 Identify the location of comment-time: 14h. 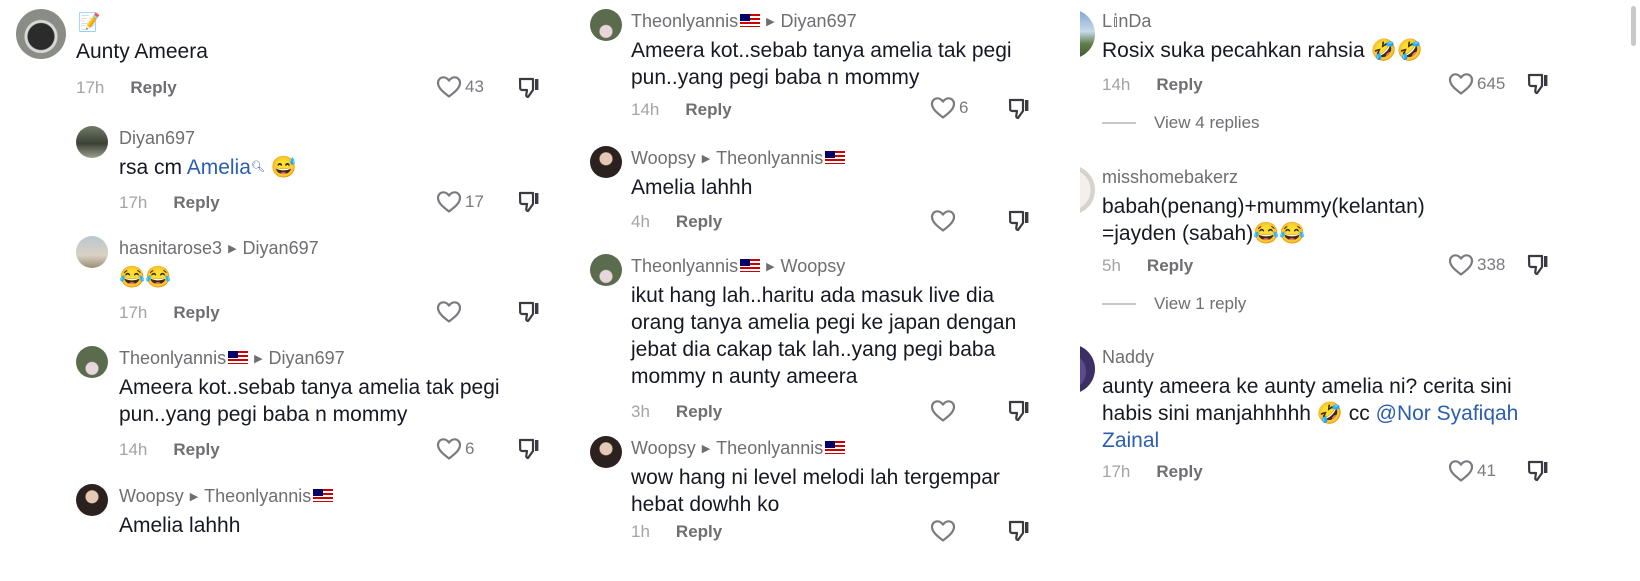
(133, 449).